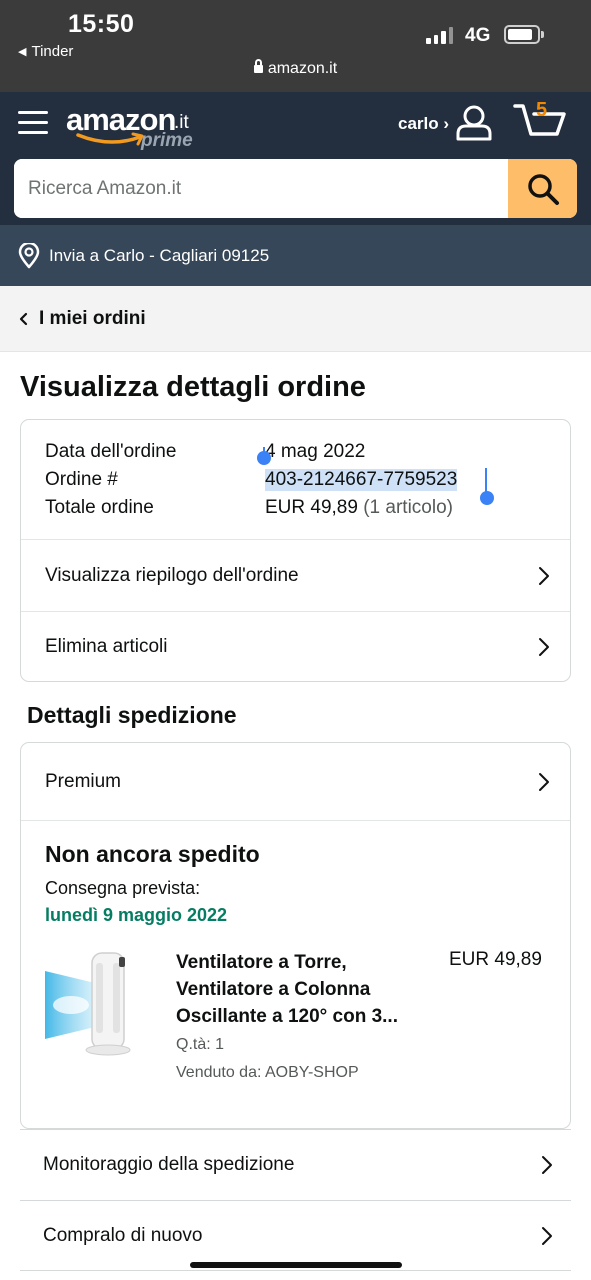 This screenshot has height=1280, width=591. What do you see at coordinates (295, 255) in the screenshot?
I see `deliver-to-bar: Invia a Carlo - Cagliari 09125` at bounding box center [295, 255].